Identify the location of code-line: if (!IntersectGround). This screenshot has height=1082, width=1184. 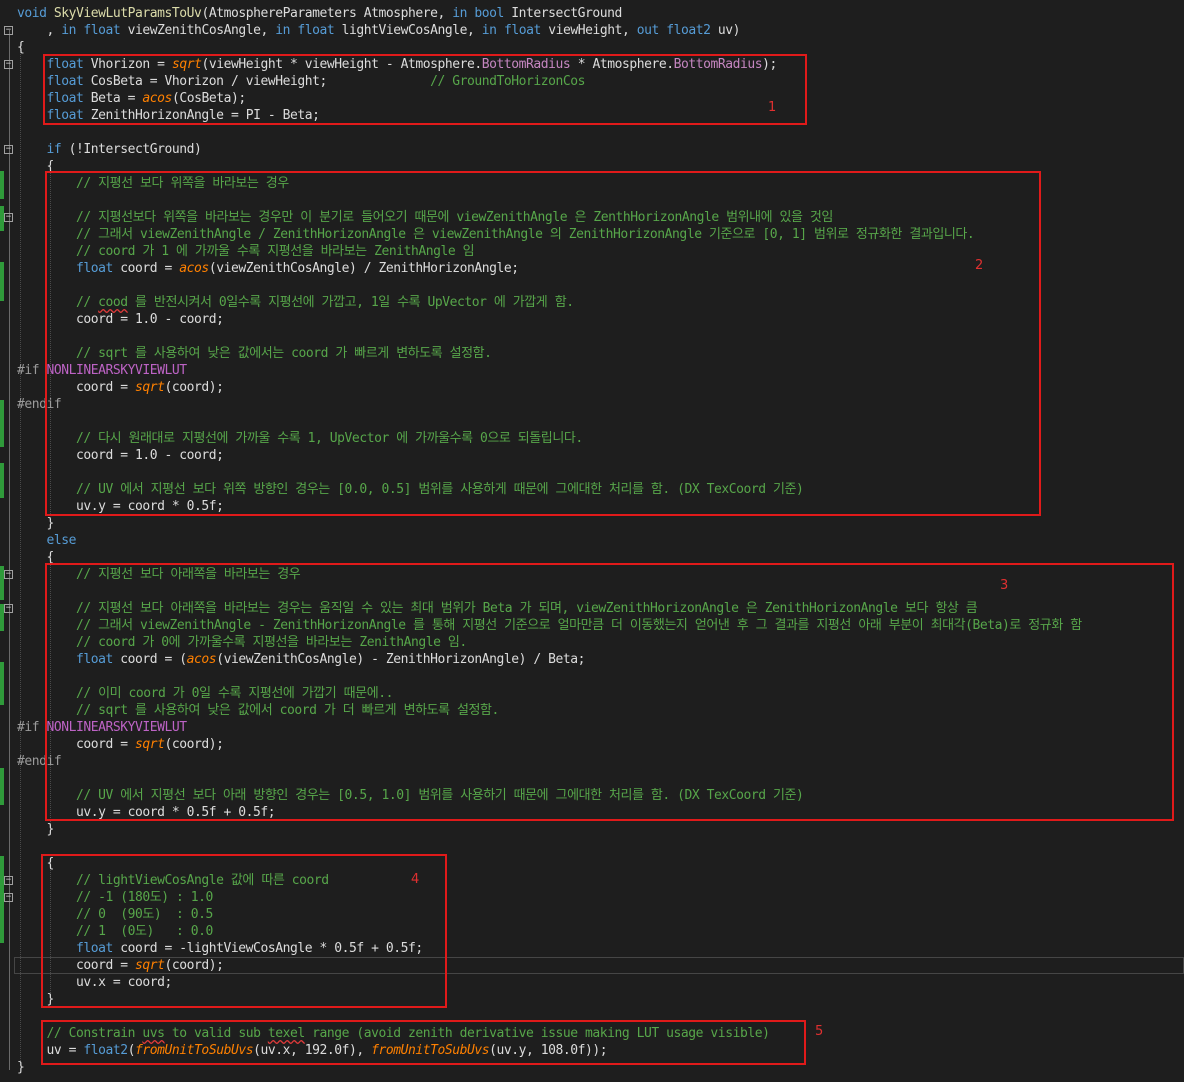
(592, 149).